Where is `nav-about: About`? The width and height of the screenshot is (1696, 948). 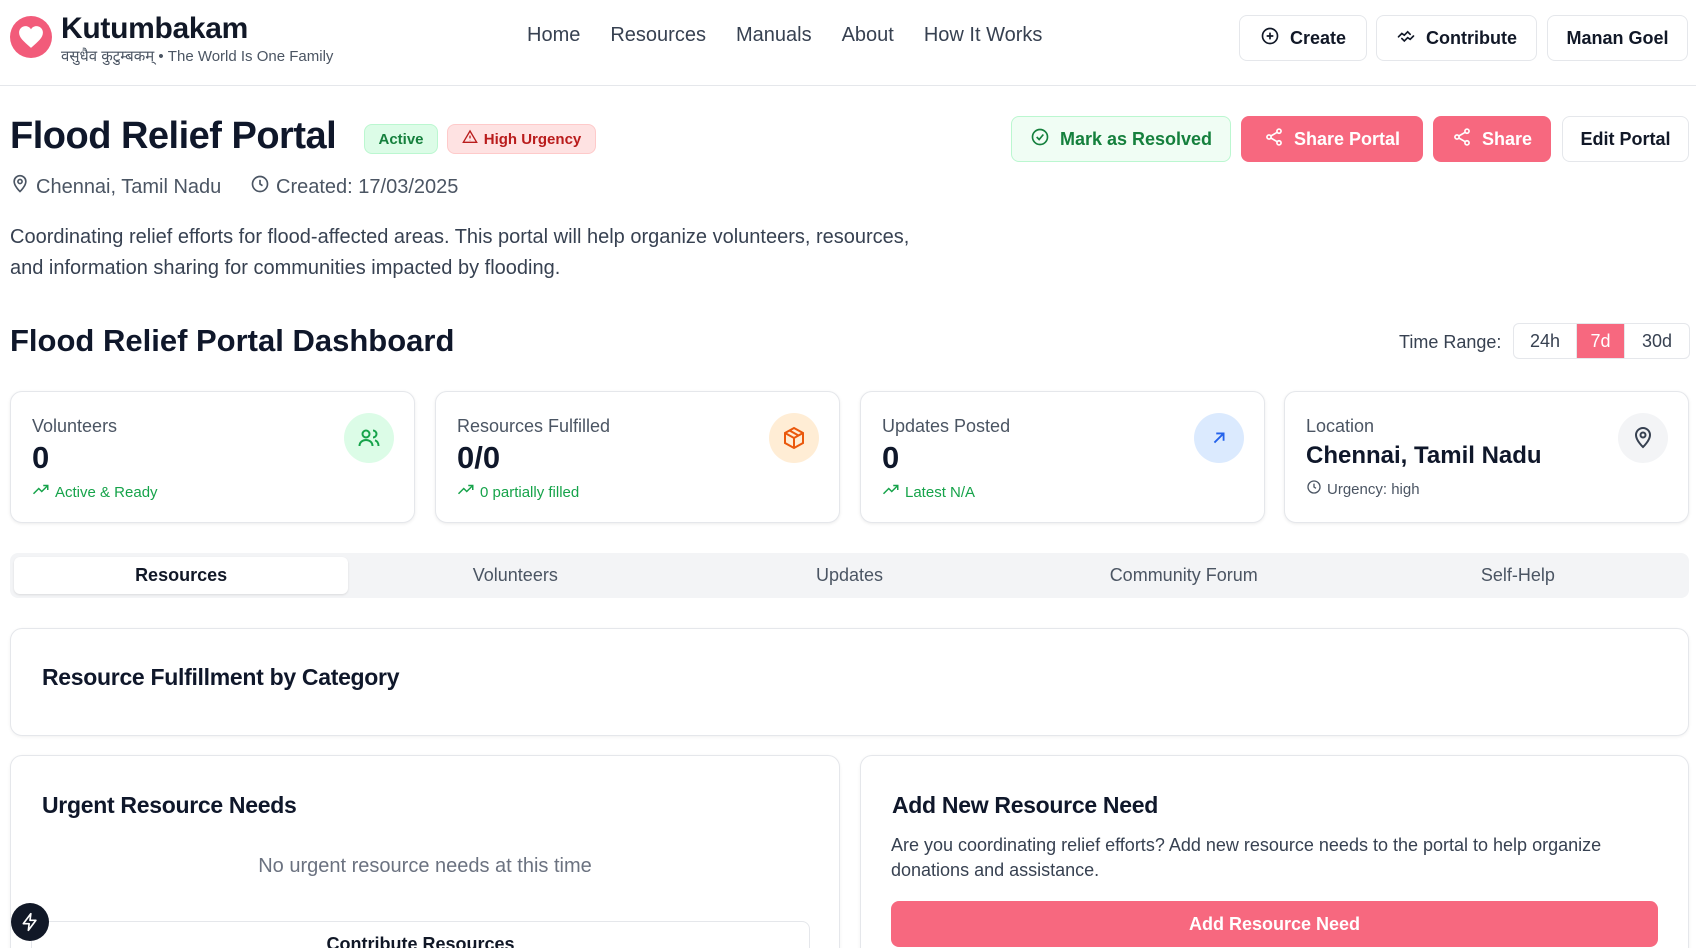
nav-about: About is located at coordinates (868, 35).